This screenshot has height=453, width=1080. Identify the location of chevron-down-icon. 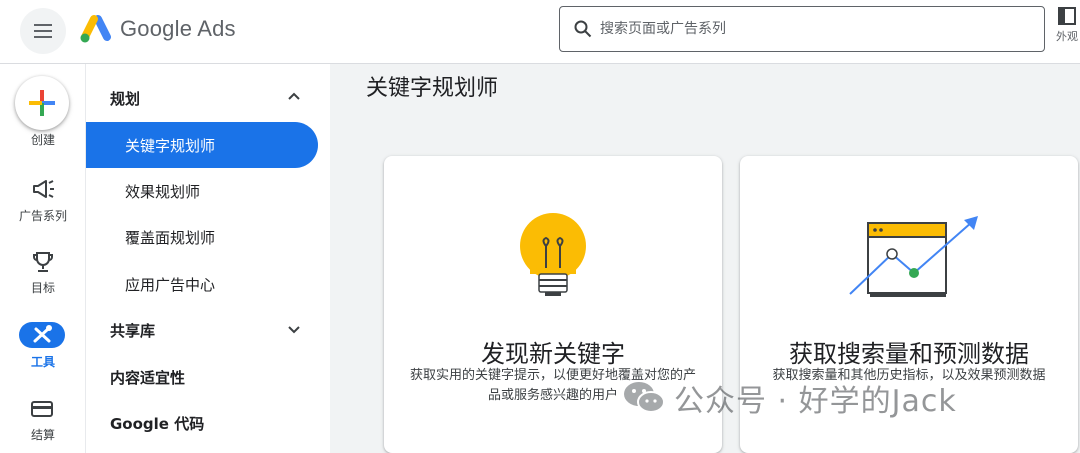
(294, 330).